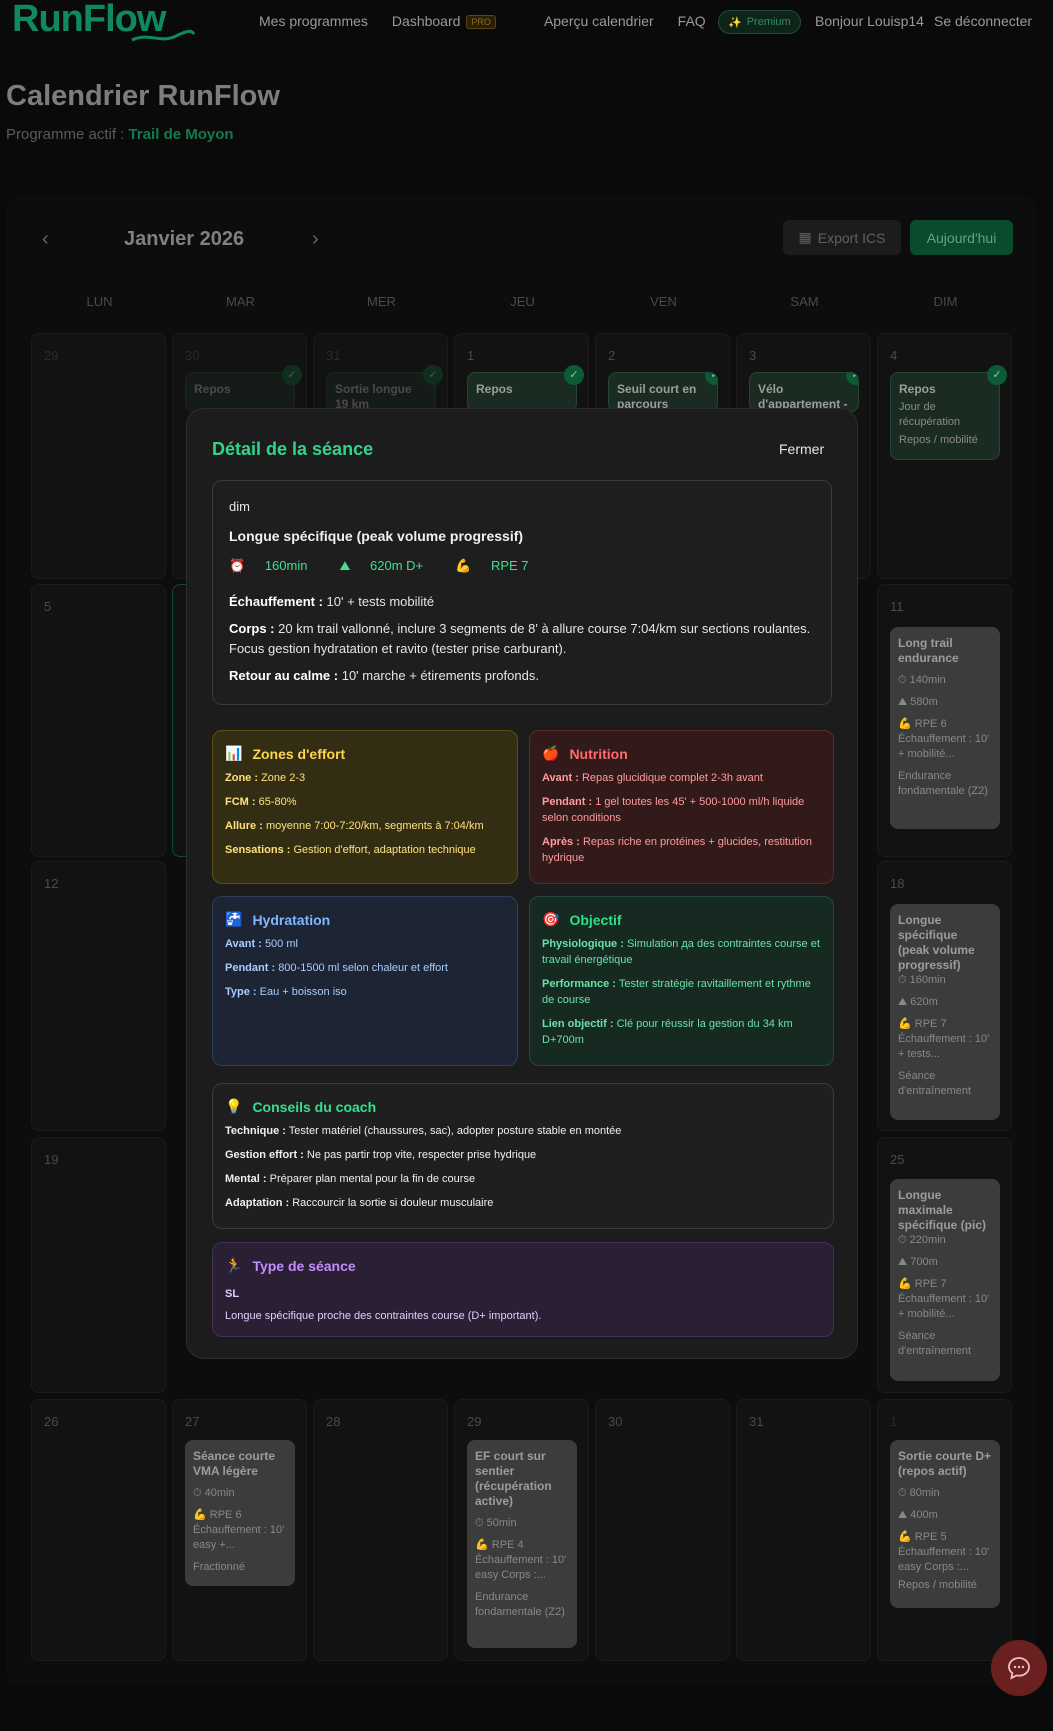 The image size is (1053, 1731). I want to click on day-cell: 28, so click(380, 1530).